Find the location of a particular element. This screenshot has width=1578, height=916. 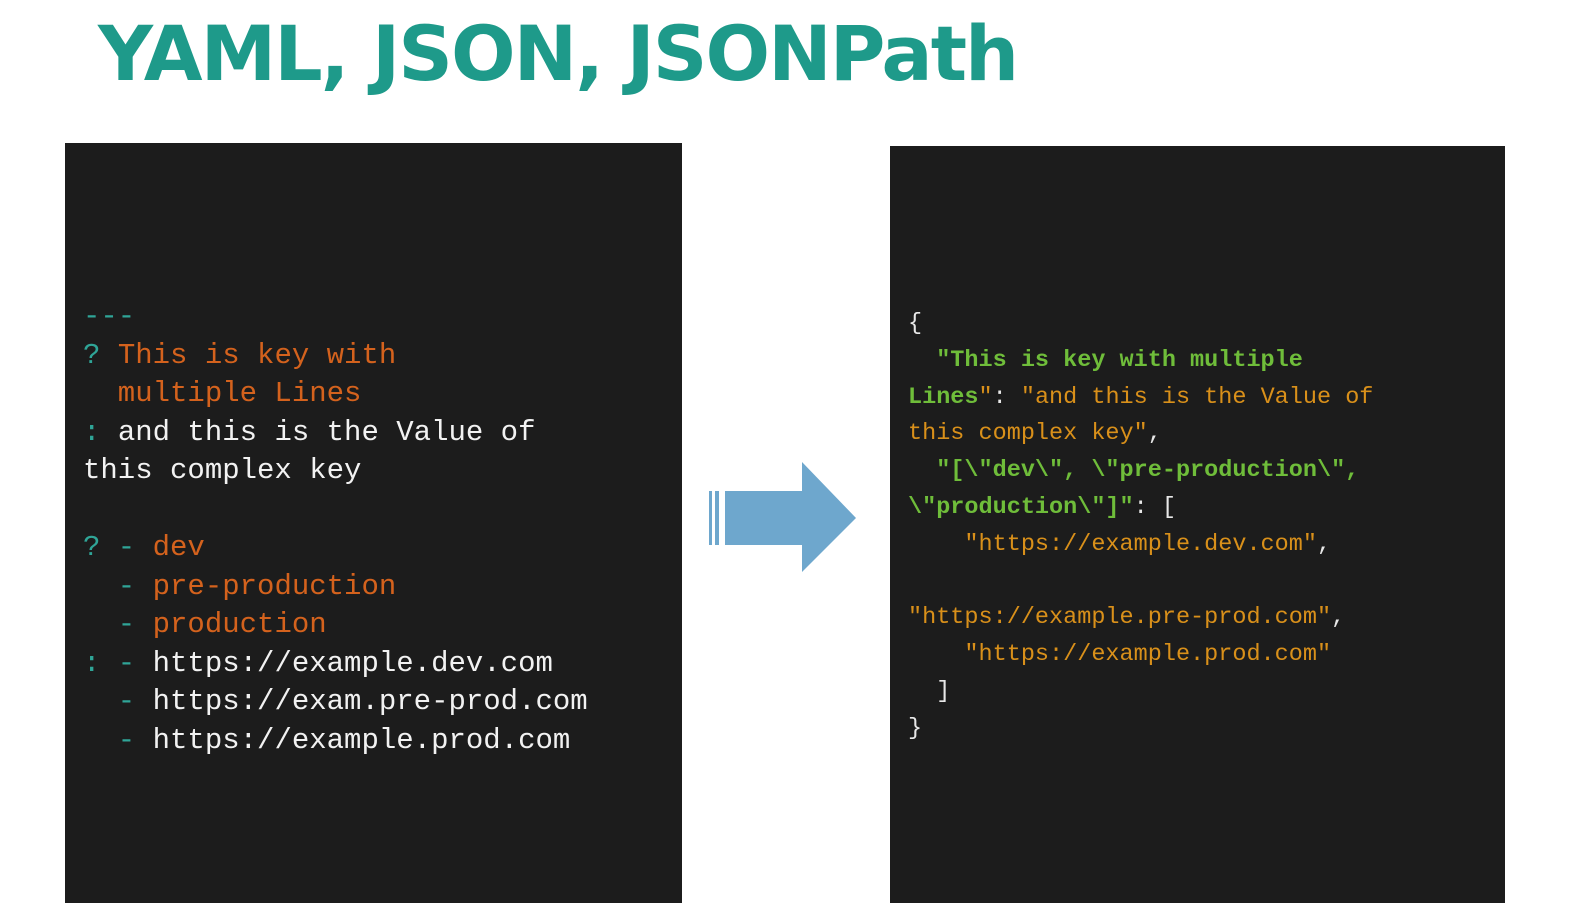

json-code-line is located at coordinates (1140, 582).